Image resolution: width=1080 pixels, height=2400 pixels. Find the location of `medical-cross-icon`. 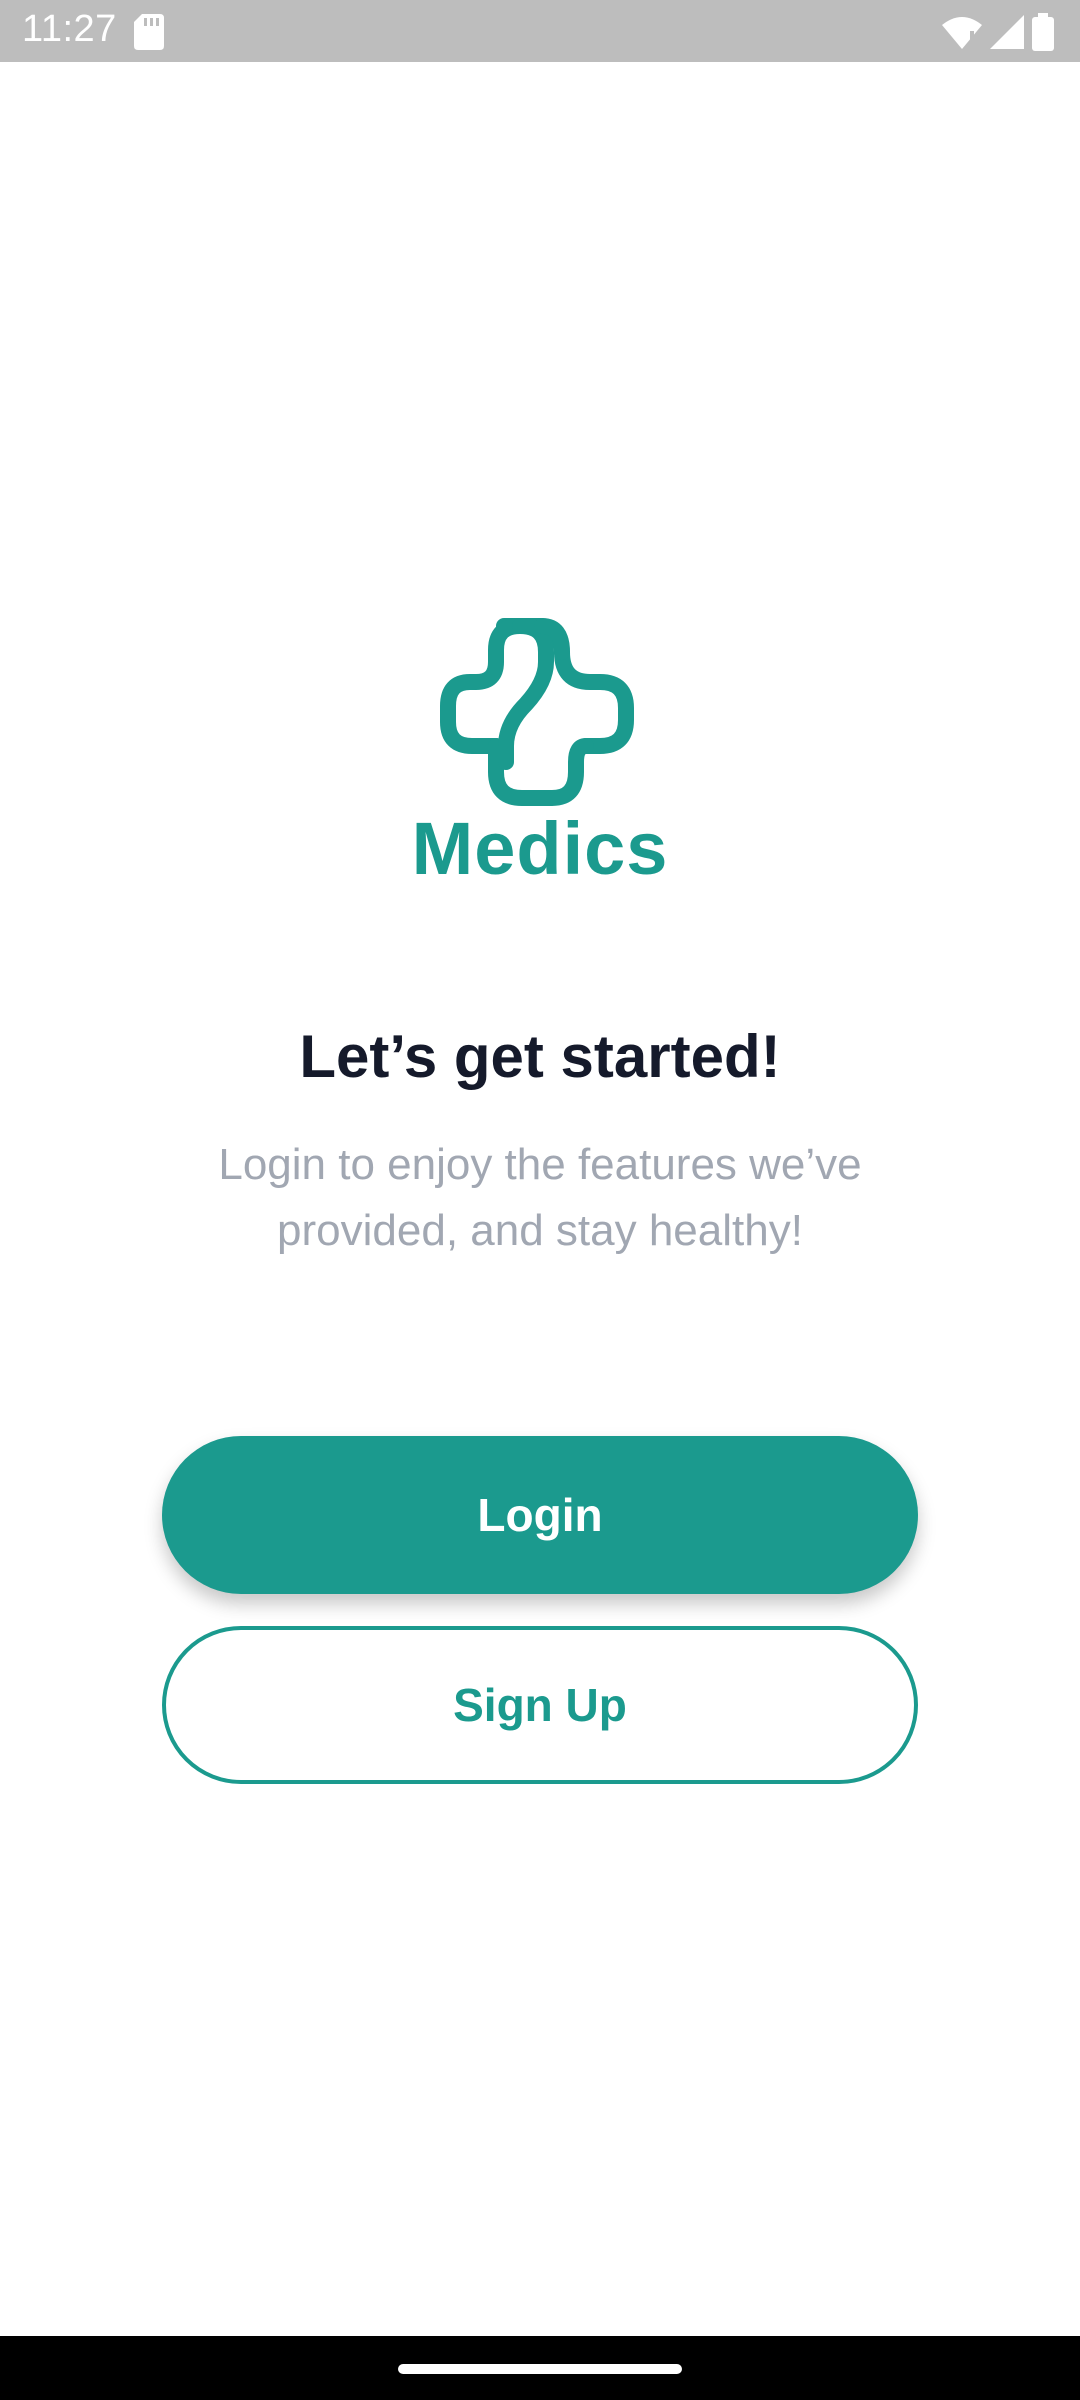

medical-cross-icon is located at coordinates (538, 710).